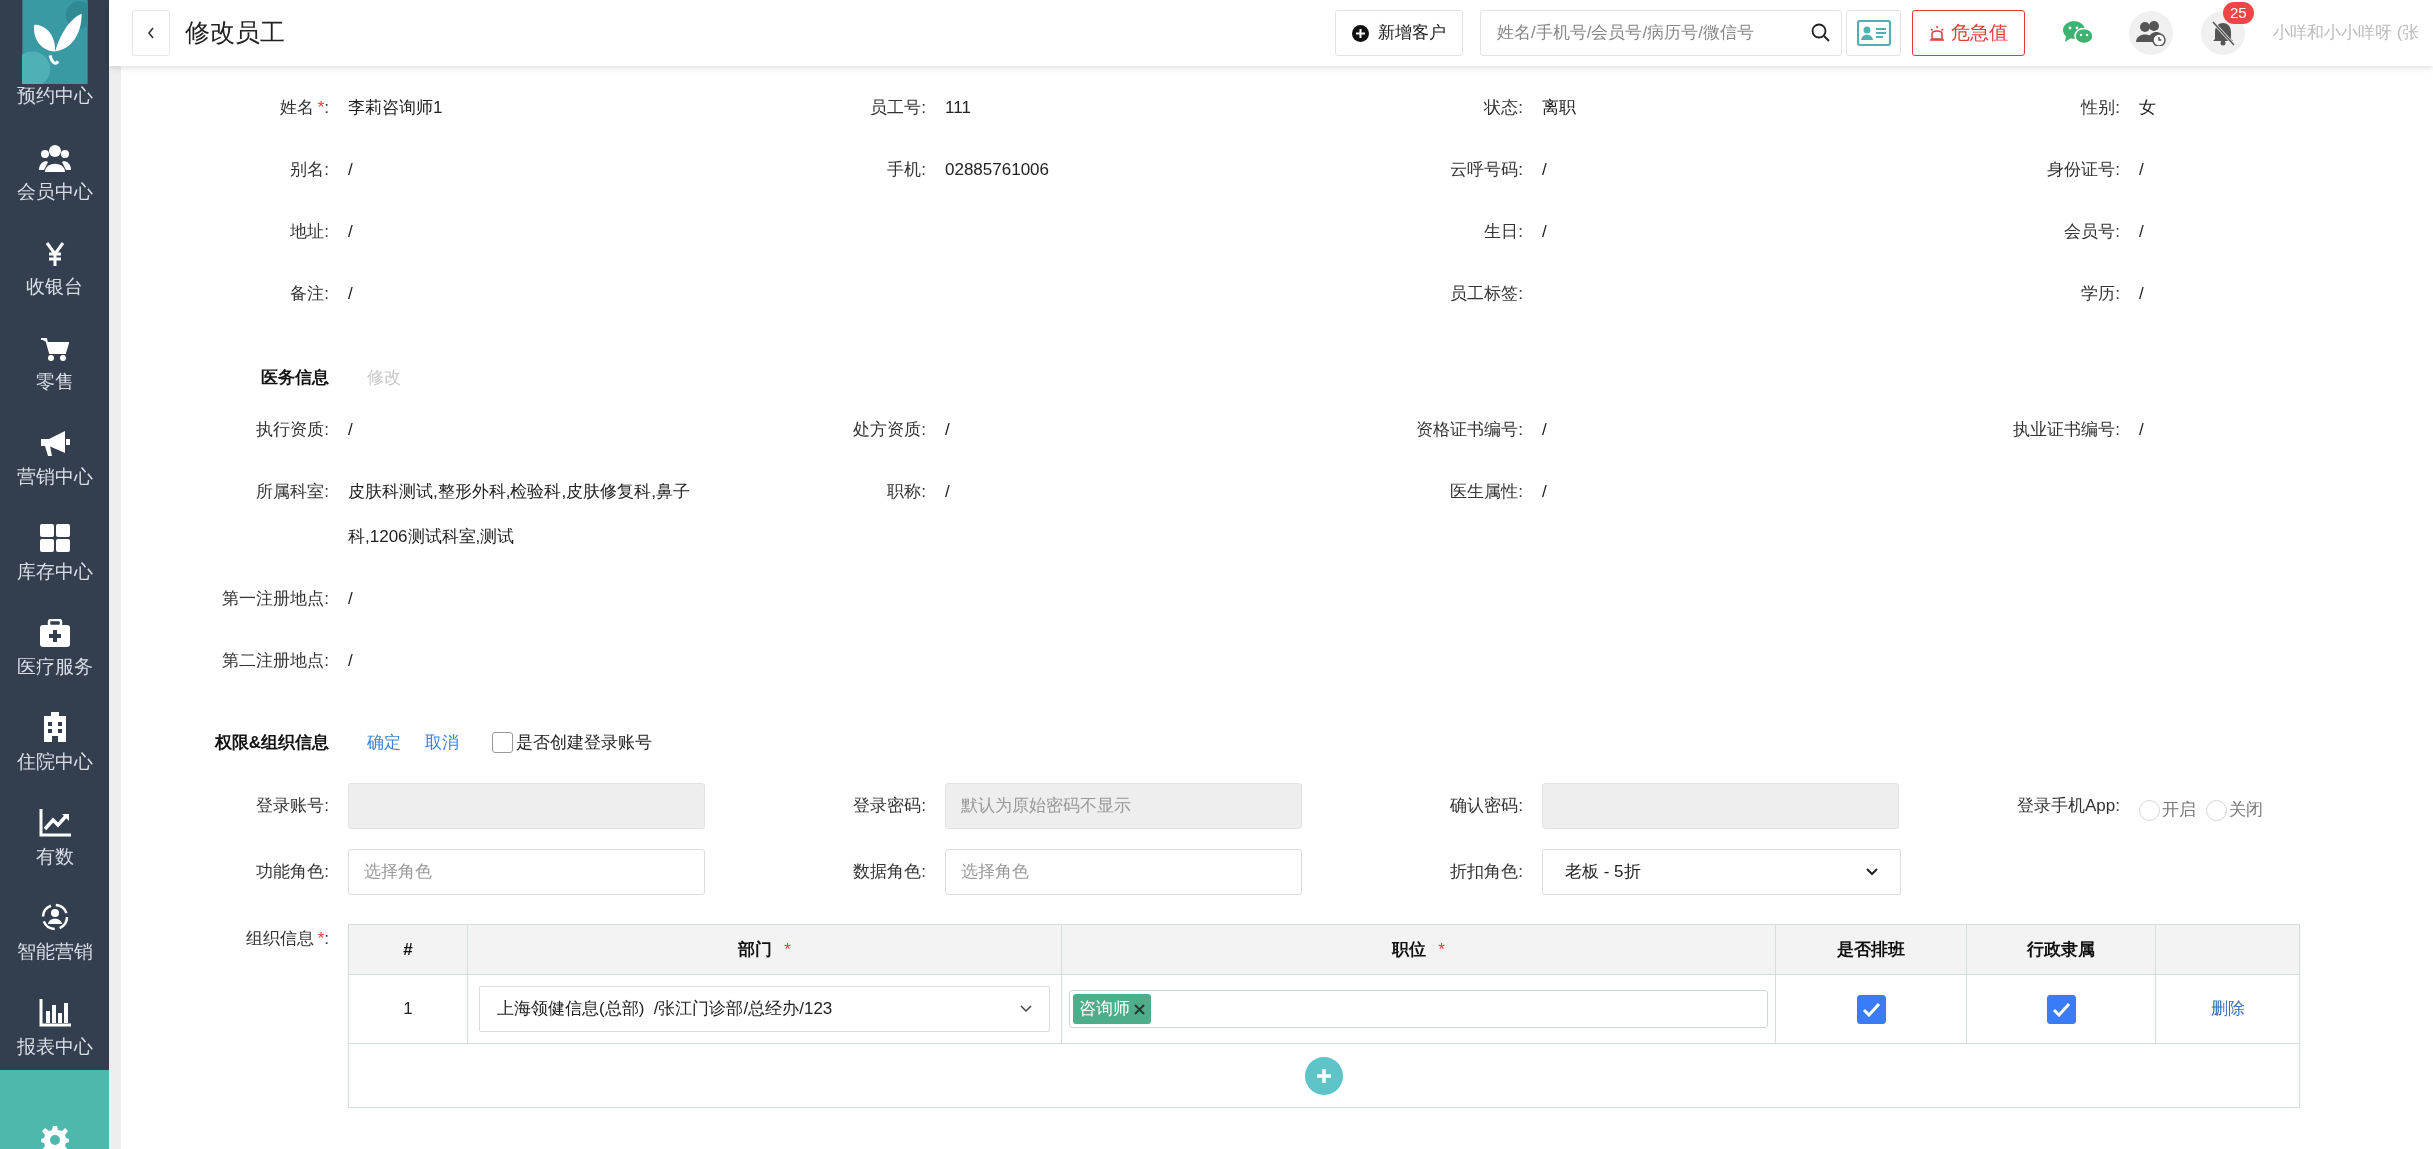 The width and height of the screenshot is (2433, 1149). Describe the element at coordinates (1324, 1075) in the screenshot. I see `add-row-button` at that location.